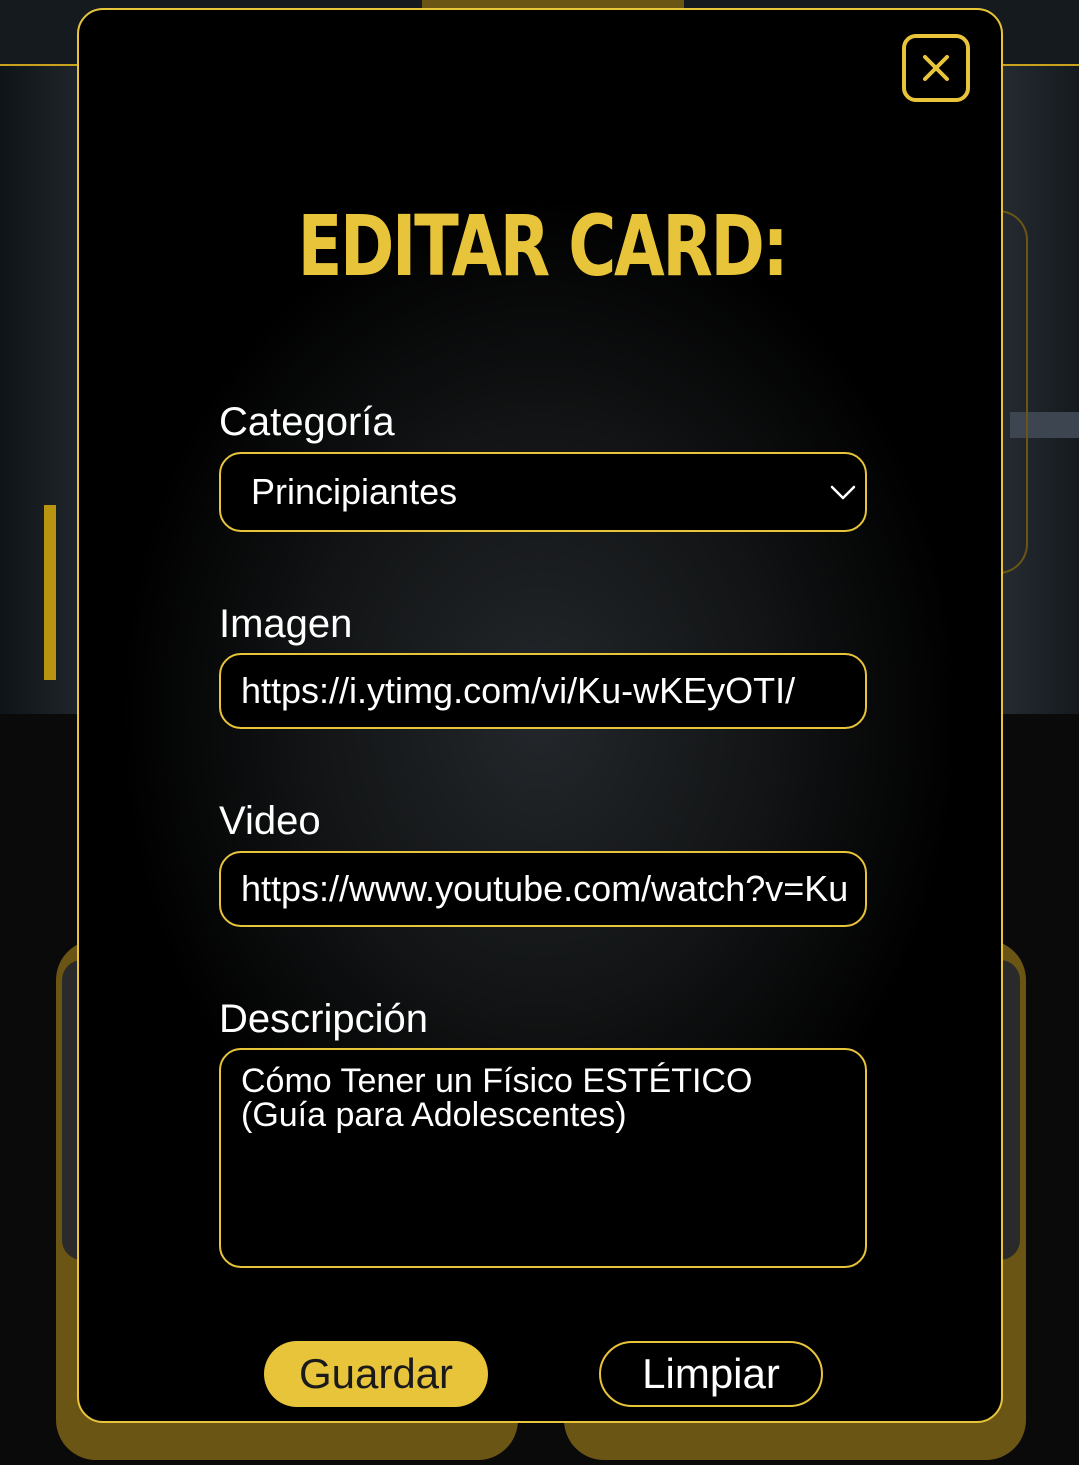 Image resolution: width=1079 pixels, height=1465 pixels. I want to click on category-select: Principiantes, so click(543, 492).